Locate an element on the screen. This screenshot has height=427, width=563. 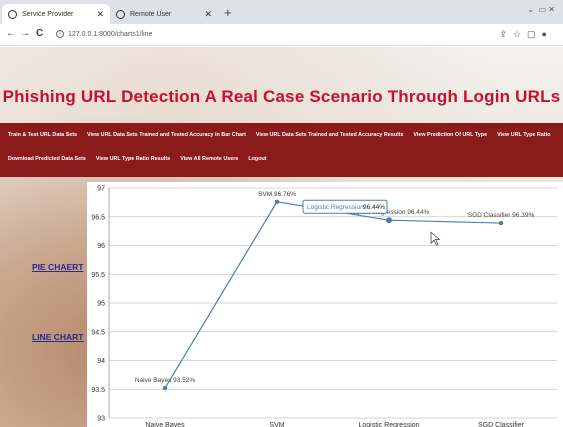
url-field: i 127.0.0.1:8000/charts1/line is located at coordinates (104, 34).